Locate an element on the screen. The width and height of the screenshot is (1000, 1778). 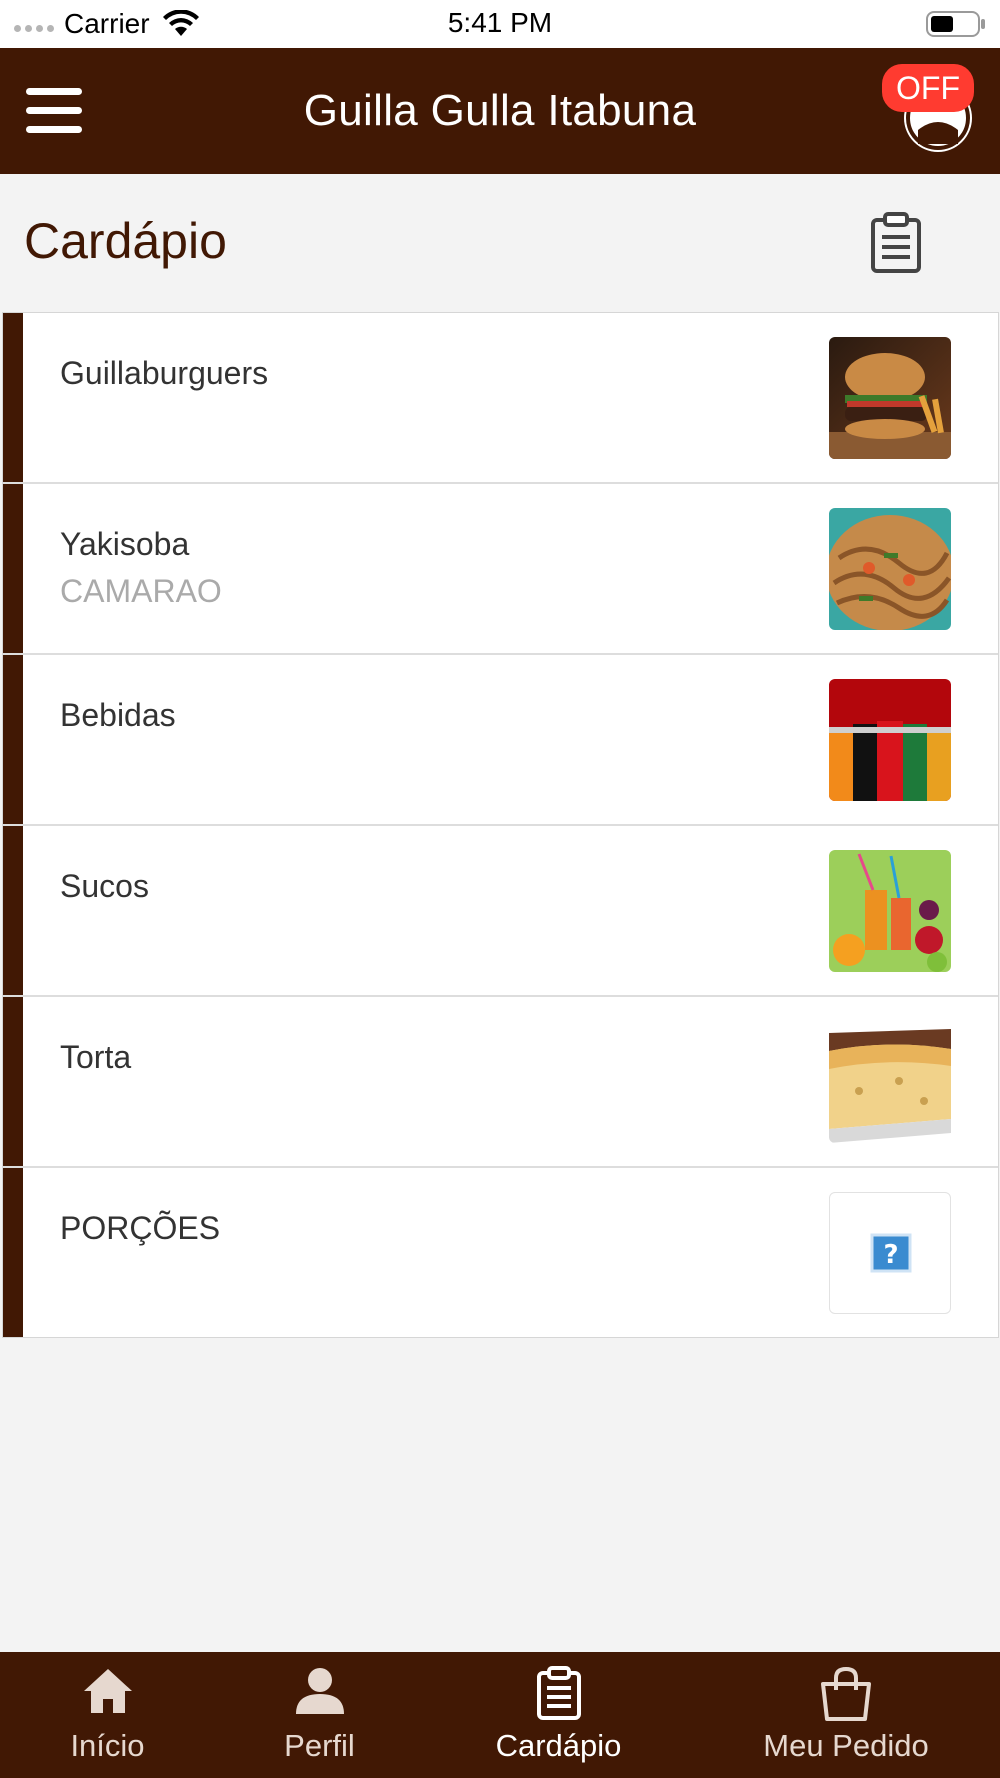
app-header: Guilla Gulla Itabuna OFF is located at coordinates (500, 111).